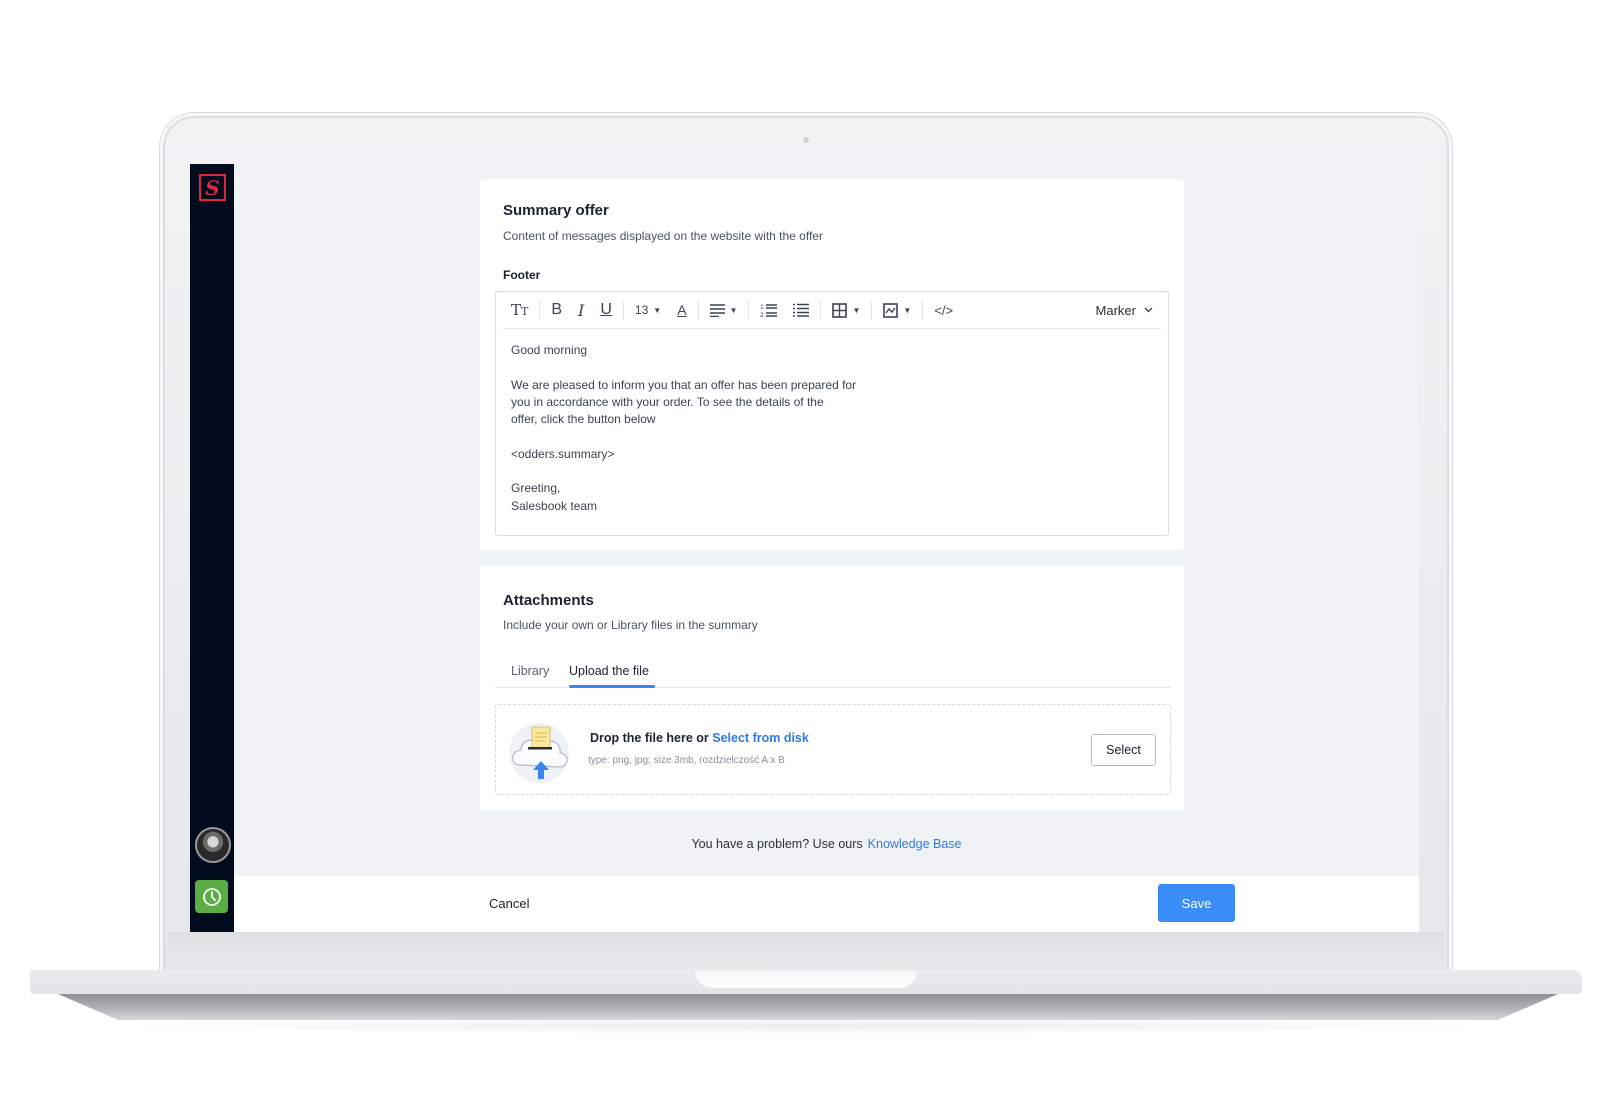  I want to click on summary-offer-title: Summary offer, so click(556, 210).